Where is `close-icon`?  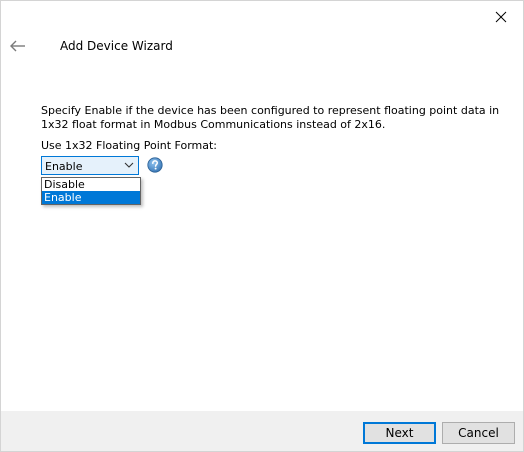 close-icon is located at coordinates (501, 17).